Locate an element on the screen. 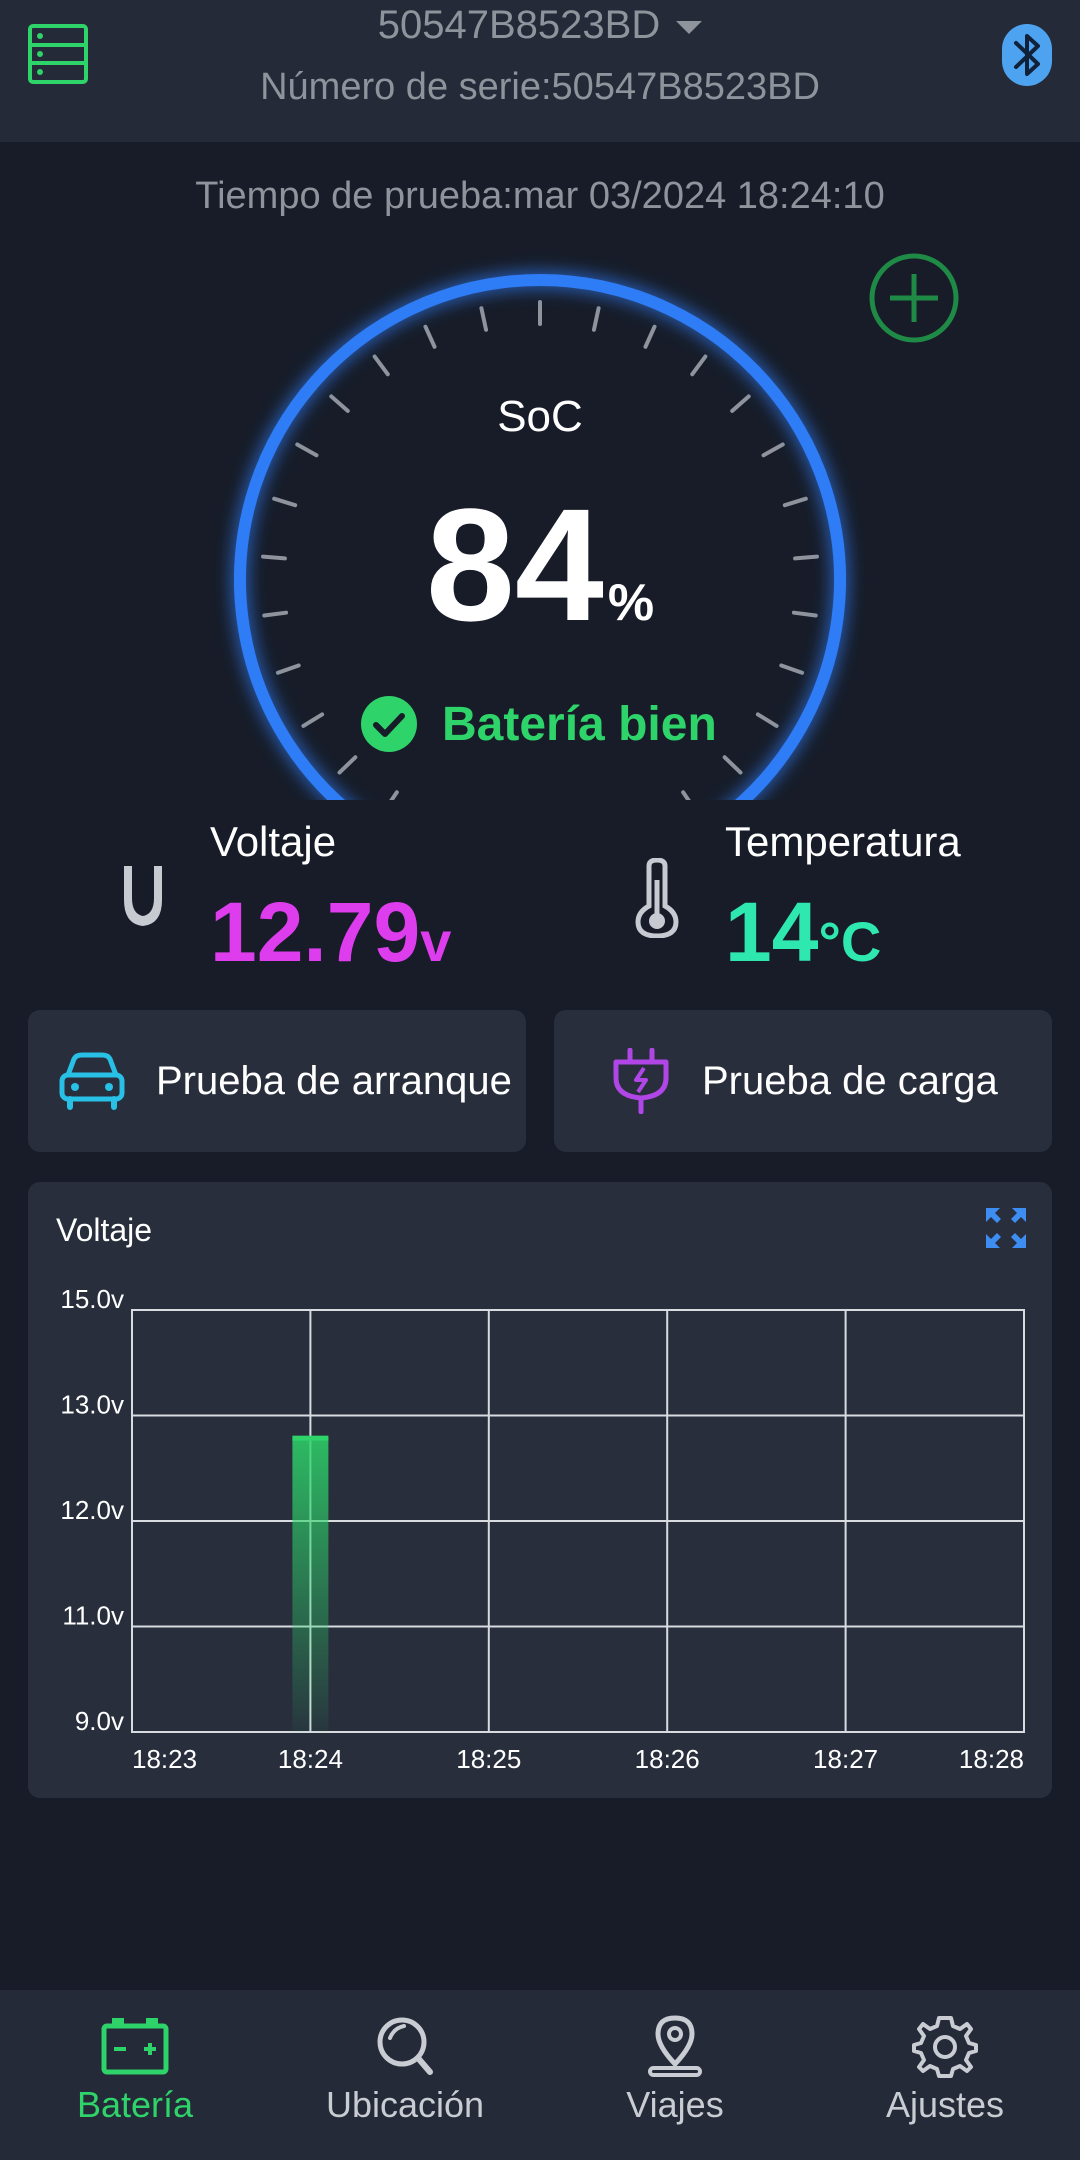 The height and width of the screenshot is (2160, 1080). check-circle-icon is located at coordinates (389, 724).